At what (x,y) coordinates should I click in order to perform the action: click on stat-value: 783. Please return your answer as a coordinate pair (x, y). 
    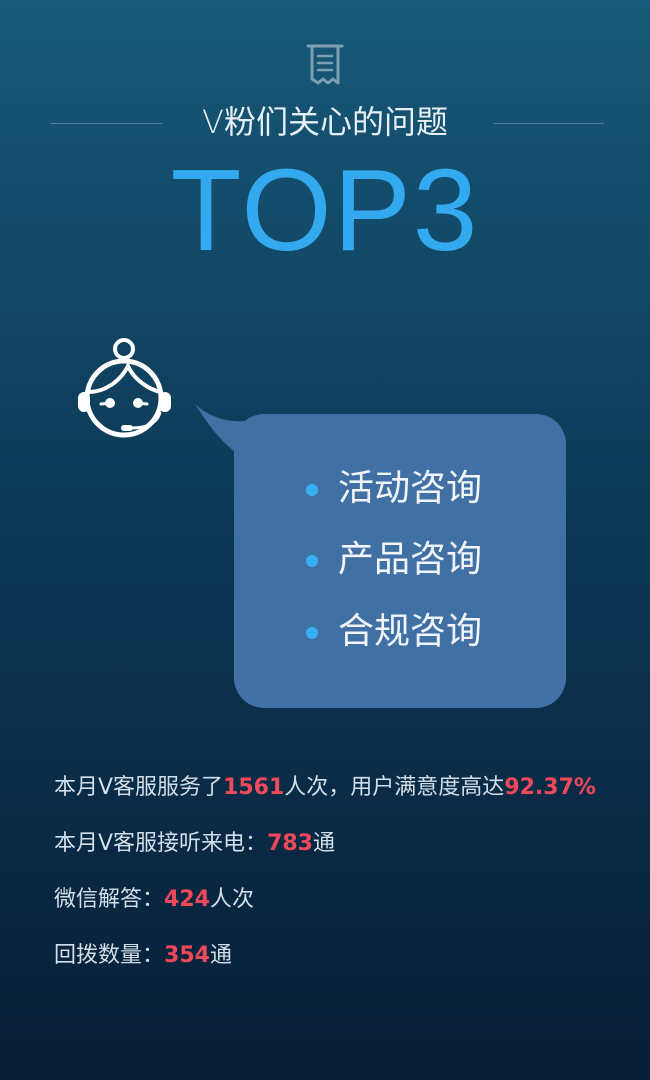
    Looking at the image, I should click on (290, 843).